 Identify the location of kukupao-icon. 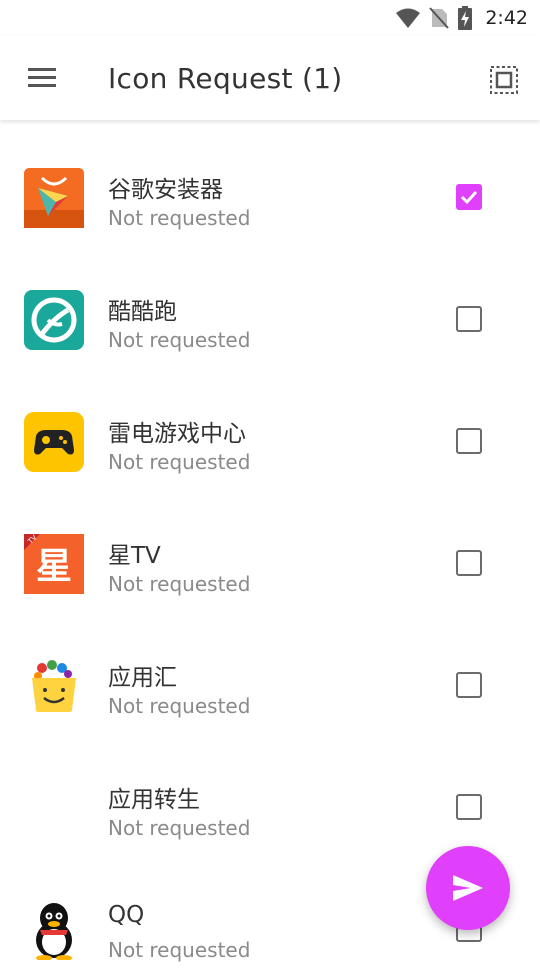
(54, 320).